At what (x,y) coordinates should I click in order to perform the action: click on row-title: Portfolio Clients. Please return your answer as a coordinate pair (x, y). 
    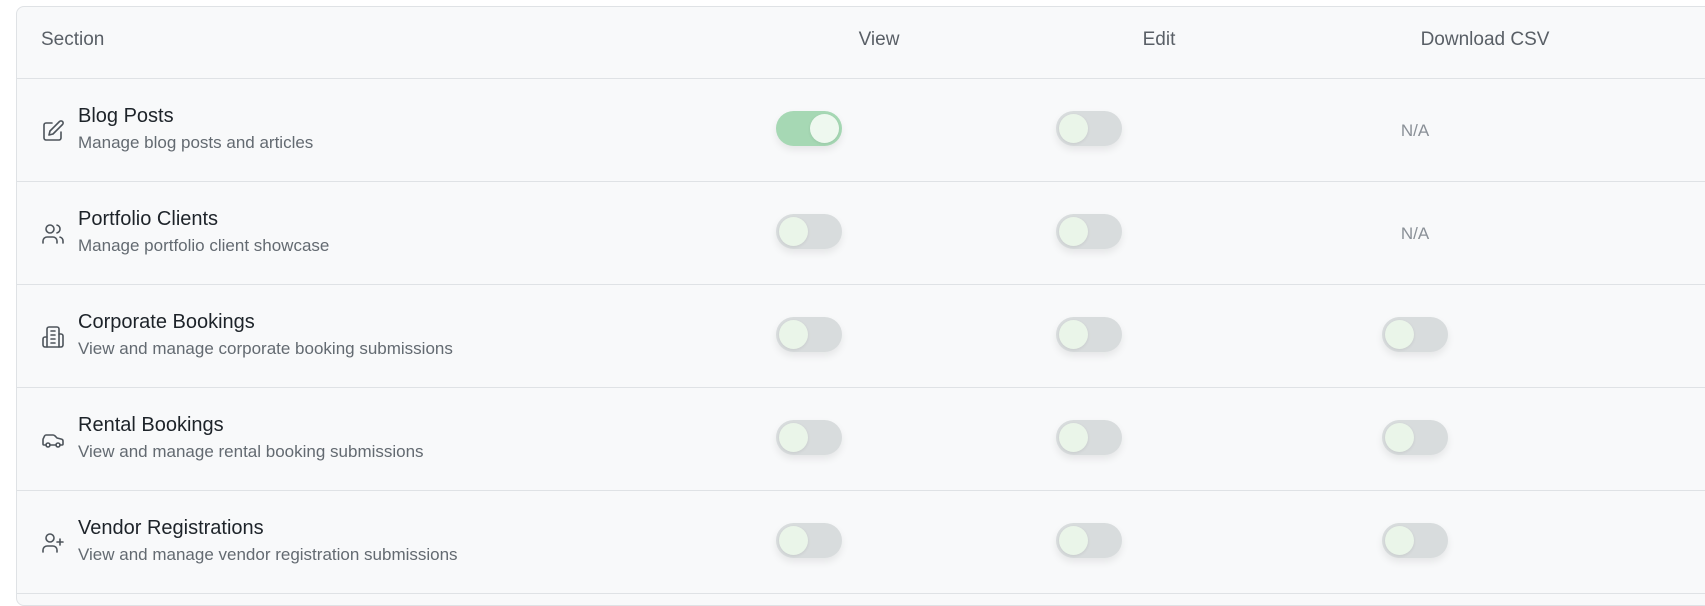
    Looking at the image, I should click on (148, 219).